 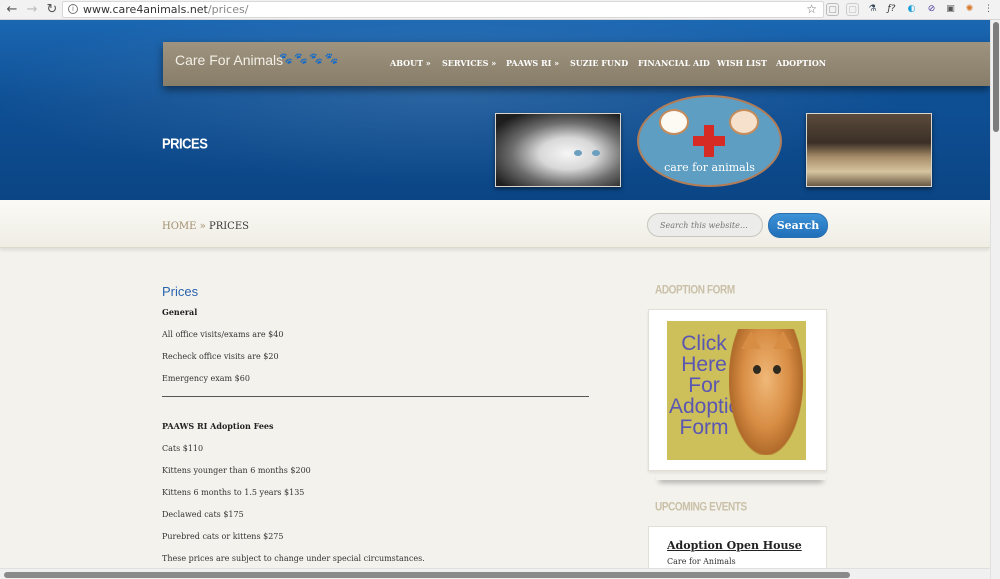 What do you see at coordinates (872, 9) in the screenshot?
I see `extension-icon: ⚗` at bounding box center [872, 9].